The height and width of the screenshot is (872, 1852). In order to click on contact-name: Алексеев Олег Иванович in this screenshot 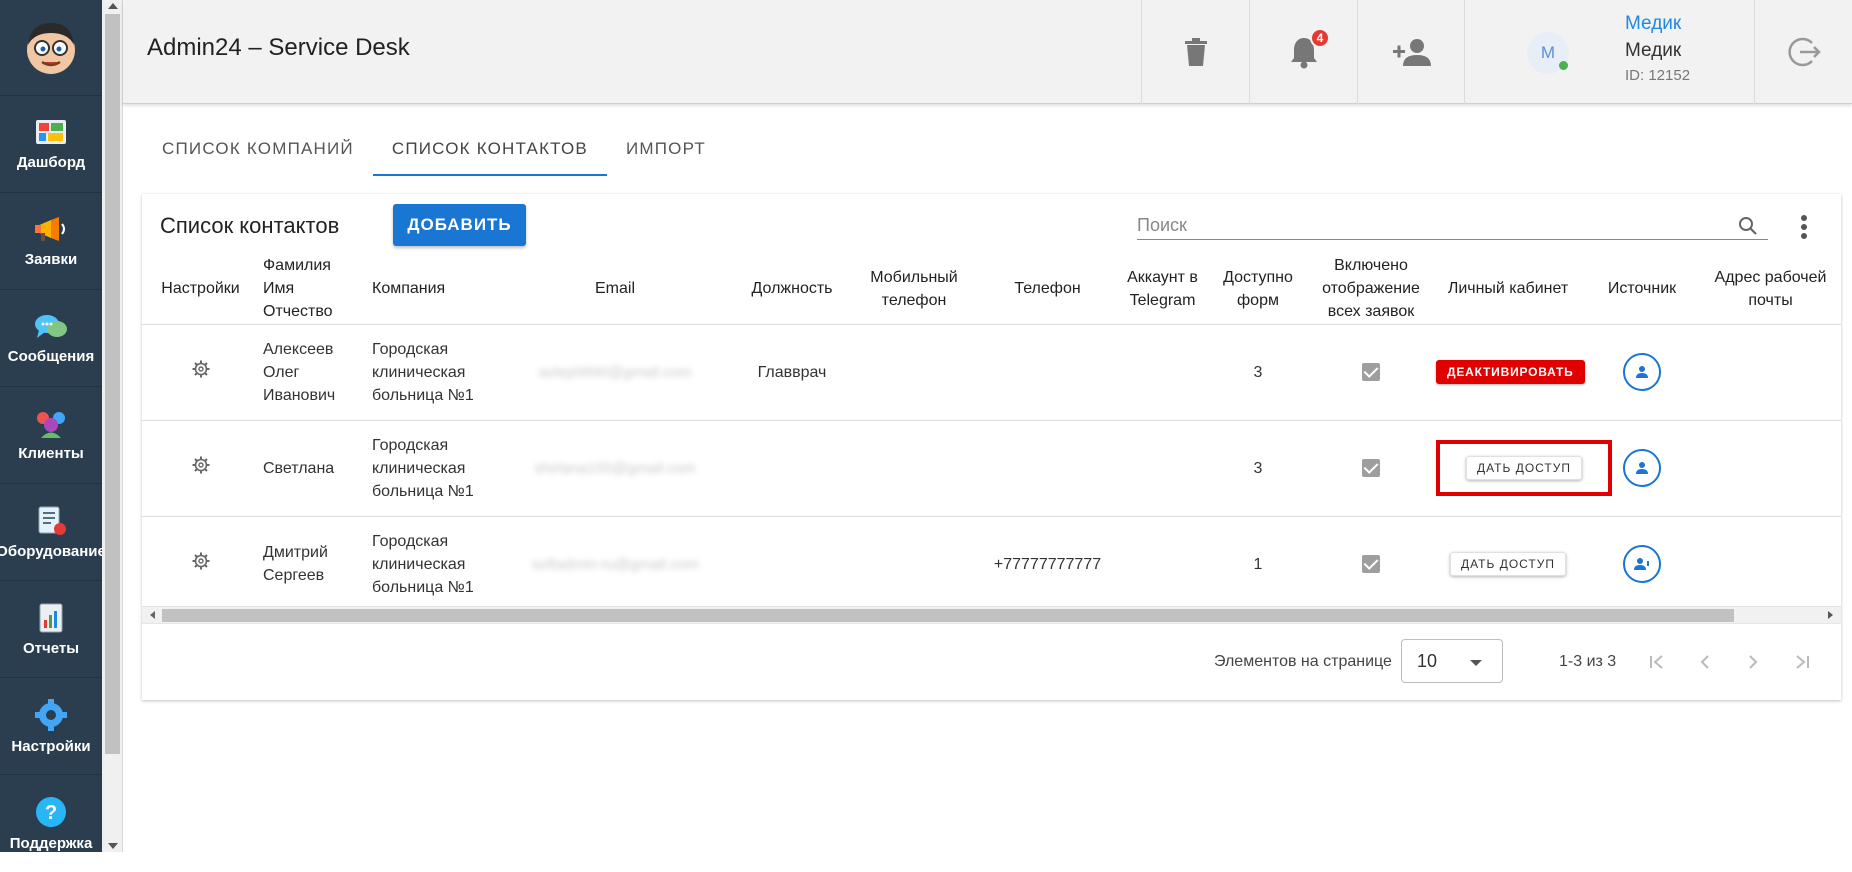, I will do `click(313, 372)`.